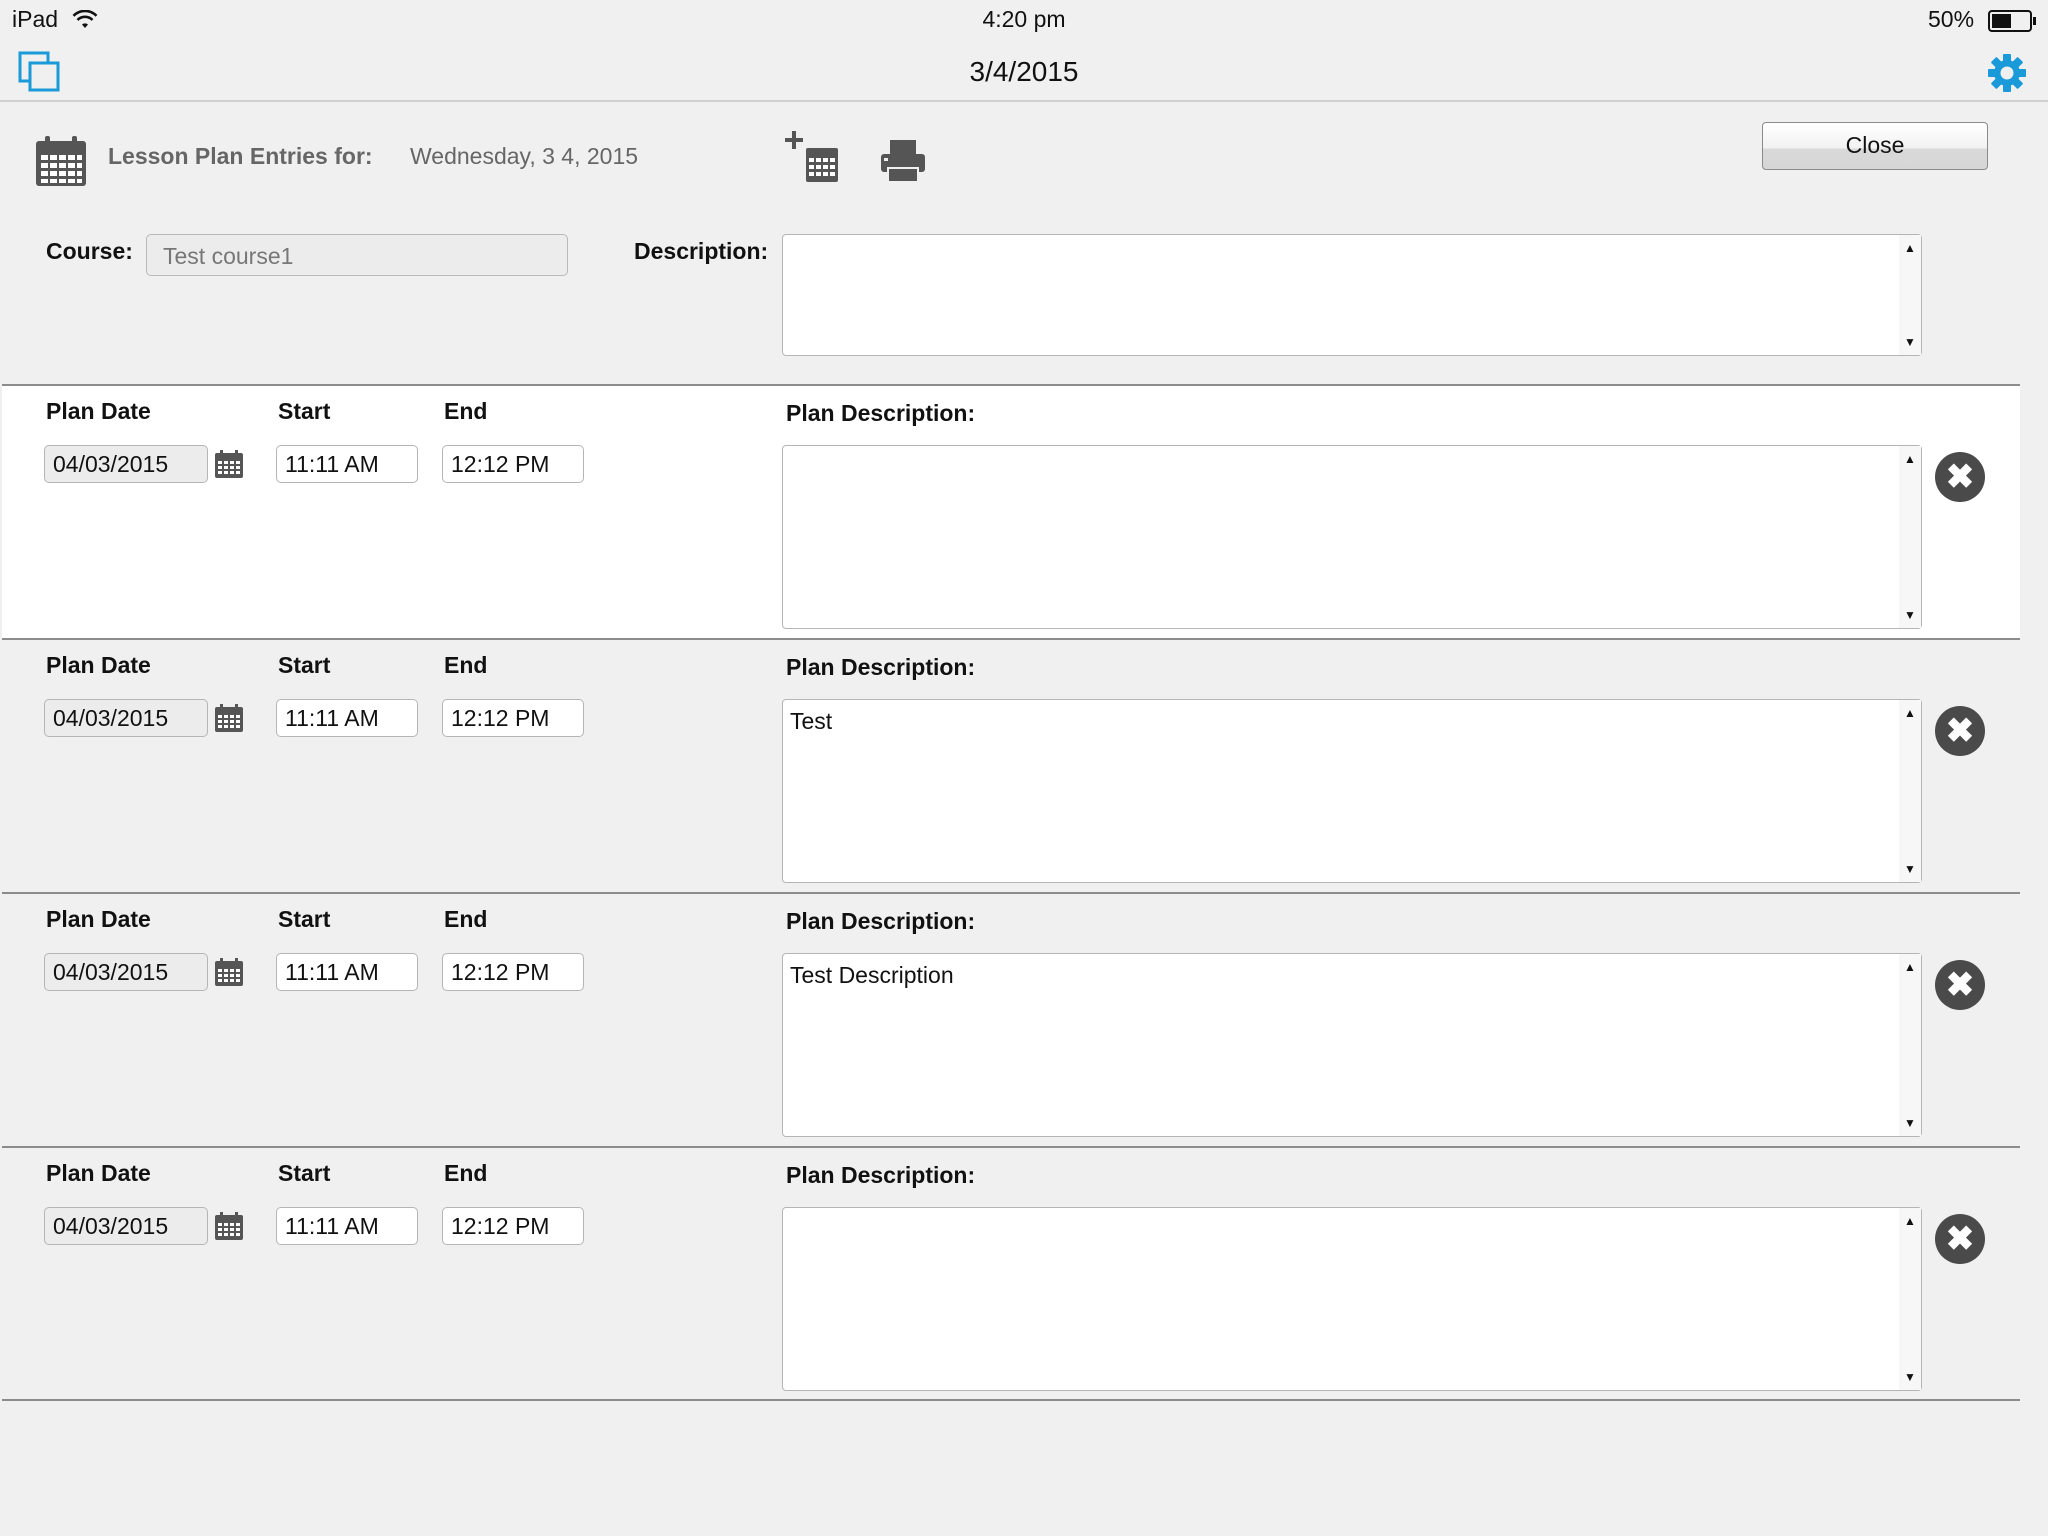 This screenshot has height=1536, width=2048. What do you see at coordinates (524, 156) in the screenshot?
I see `lesson-plan-date: Wednesday, 3 4, 2015` at bounding box center [524, 156].